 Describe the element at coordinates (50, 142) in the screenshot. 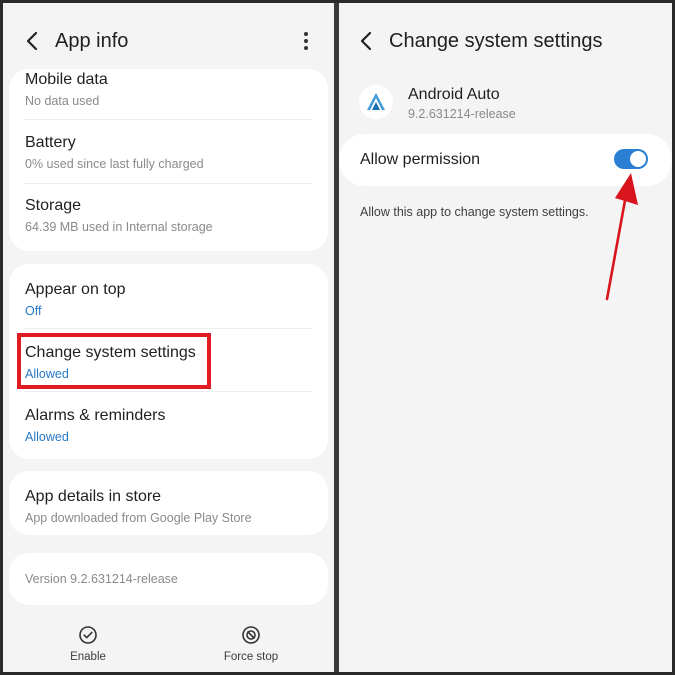

I see `item-title: Battery` at that location.